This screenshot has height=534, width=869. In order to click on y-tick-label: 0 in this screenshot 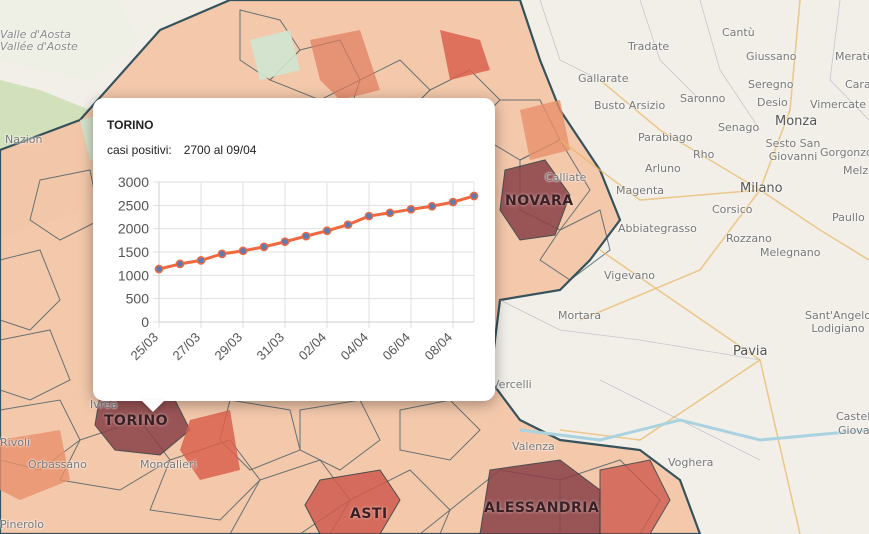, I will do `click(145, 322)`.